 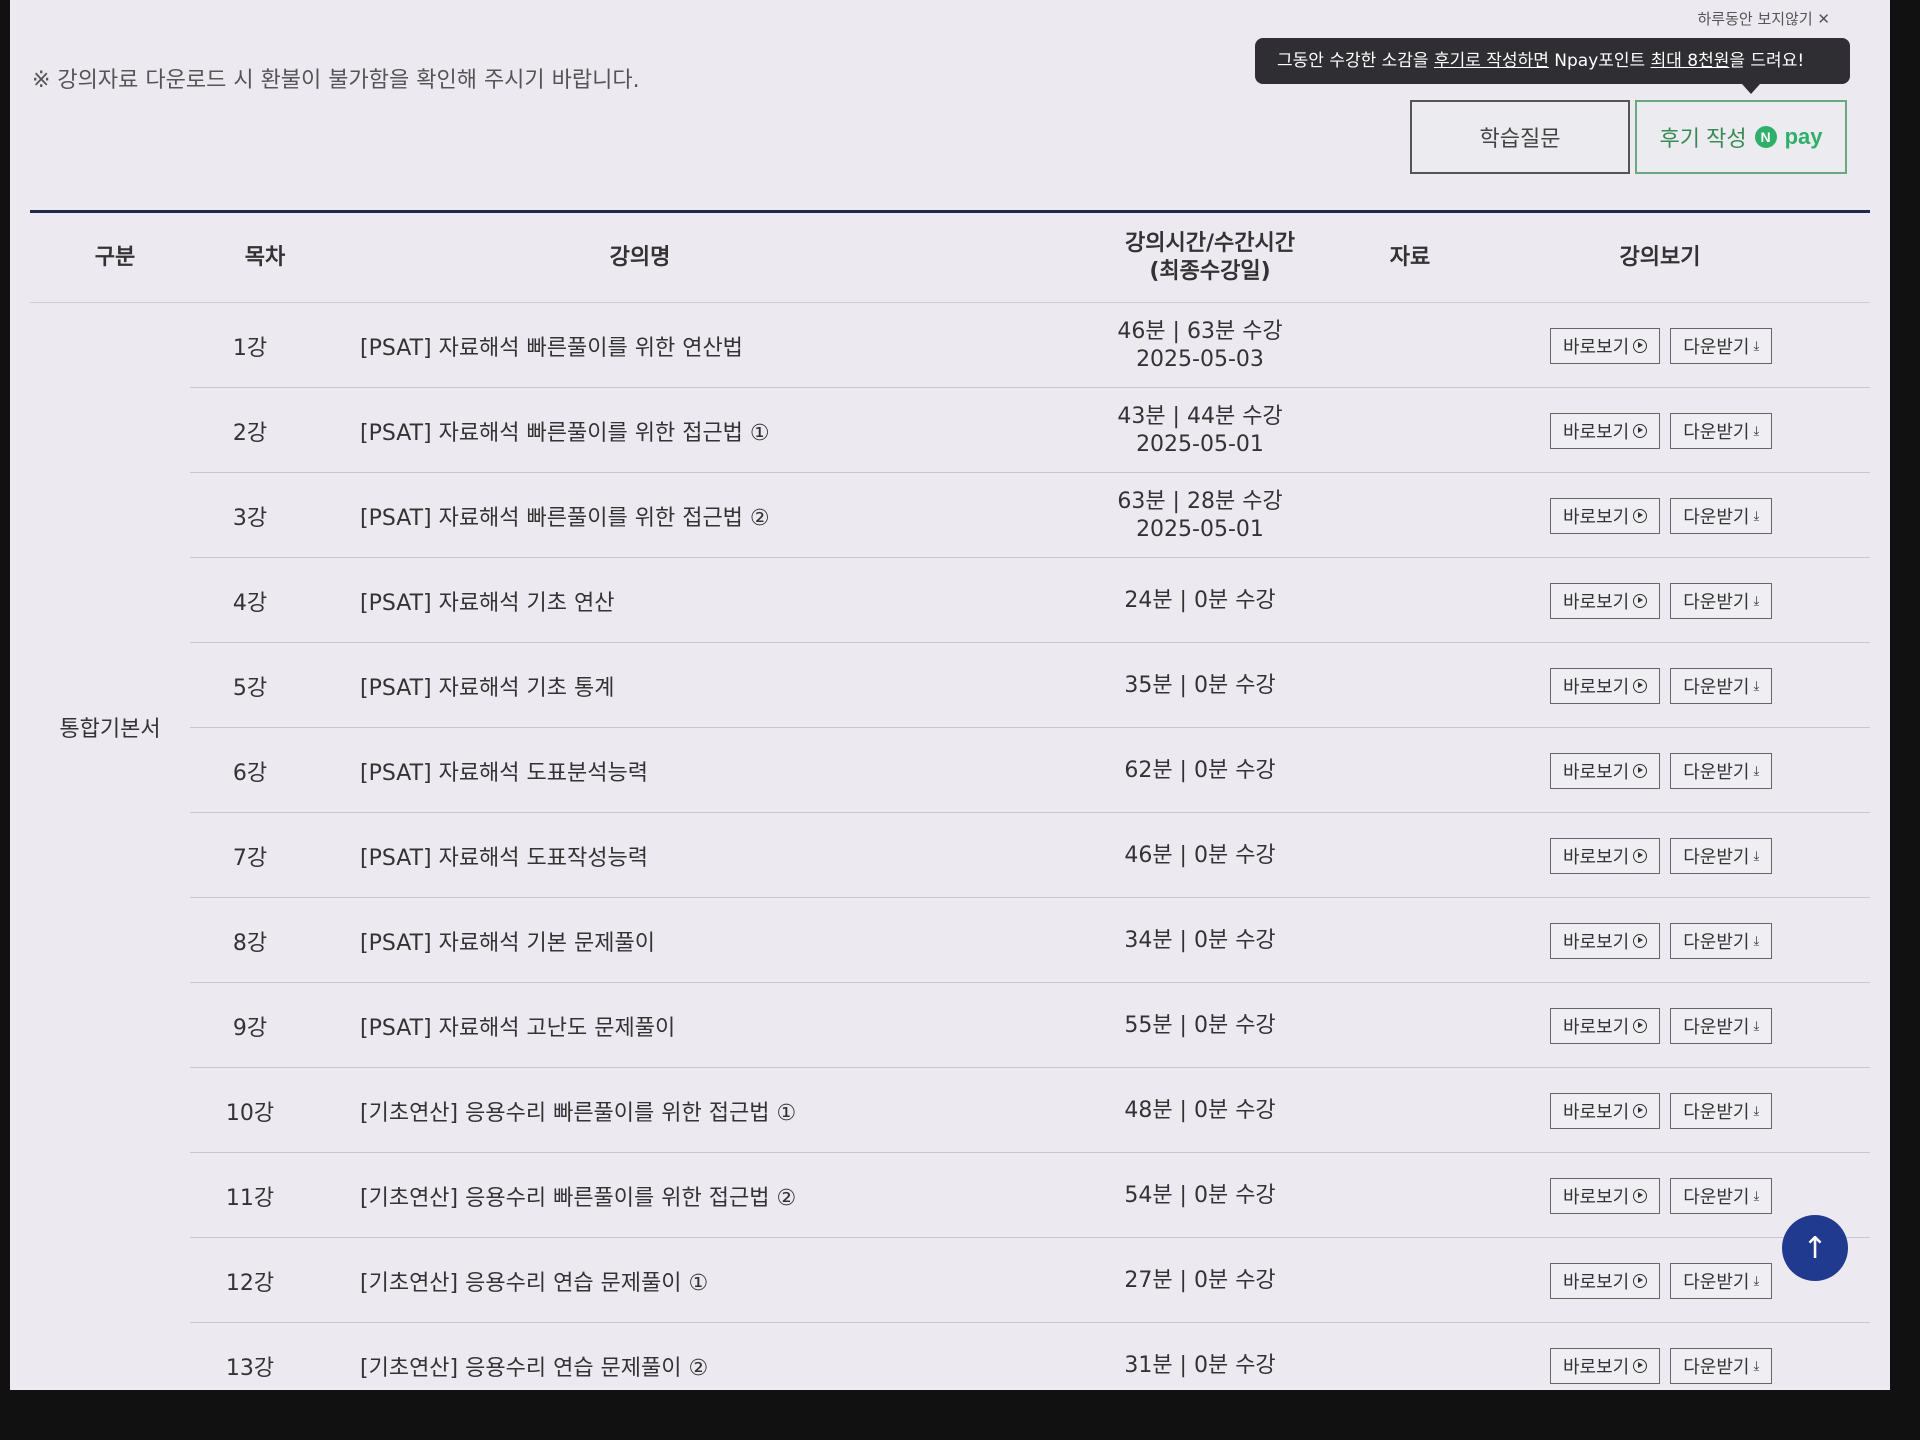 What do you see at coordinates (1200, 855) in the screenshot?
I see `lecture-time: 46분 | 0분 수강` at bounding box center [1200, 855].